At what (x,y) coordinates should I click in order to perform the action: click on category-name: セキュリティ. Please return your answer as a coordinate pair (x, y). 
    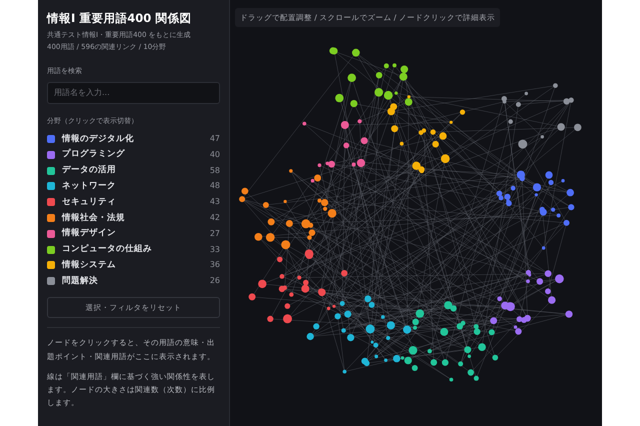
    Looking at the image, I should click on (89, 202).